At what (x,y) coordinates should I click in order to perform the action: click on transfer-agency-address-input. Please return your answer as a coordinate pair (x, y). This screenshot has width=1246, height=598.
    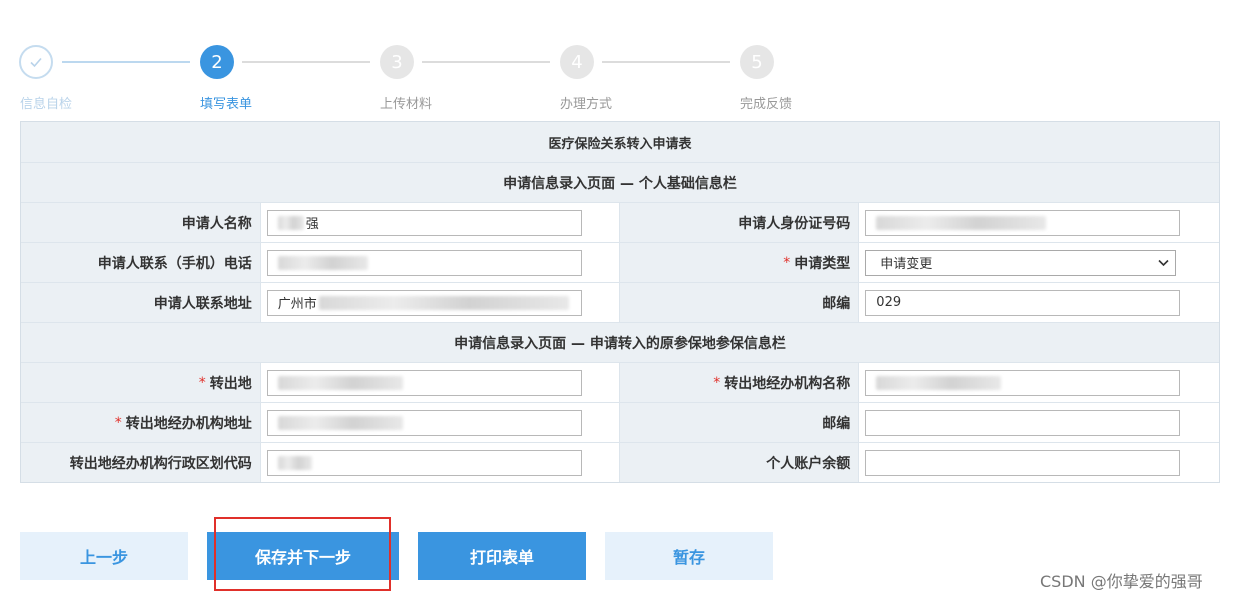
    Looking at the image, I should click on (424, 422).